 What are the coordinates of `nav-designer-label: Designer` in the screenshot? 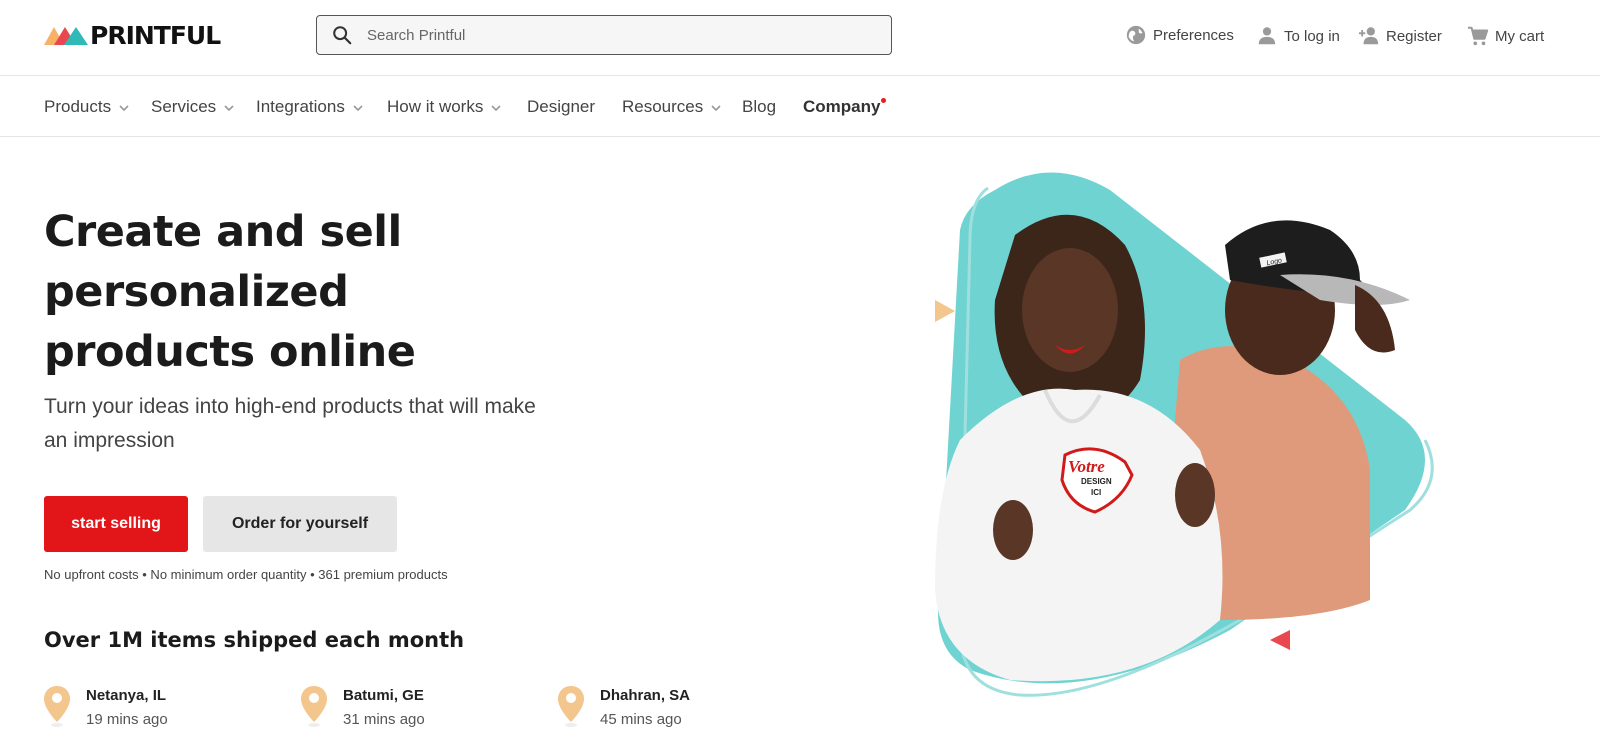 It's located at (561, 106).